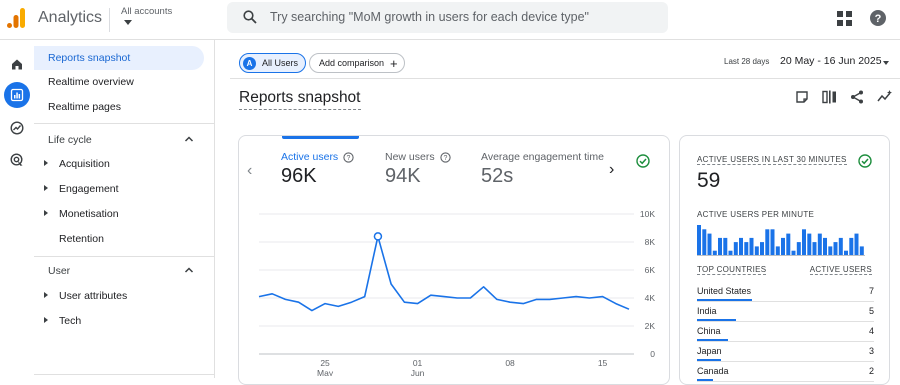 The height and width of the screenshot is (385, 900). I want to click on share-icon, so click(857, 97).